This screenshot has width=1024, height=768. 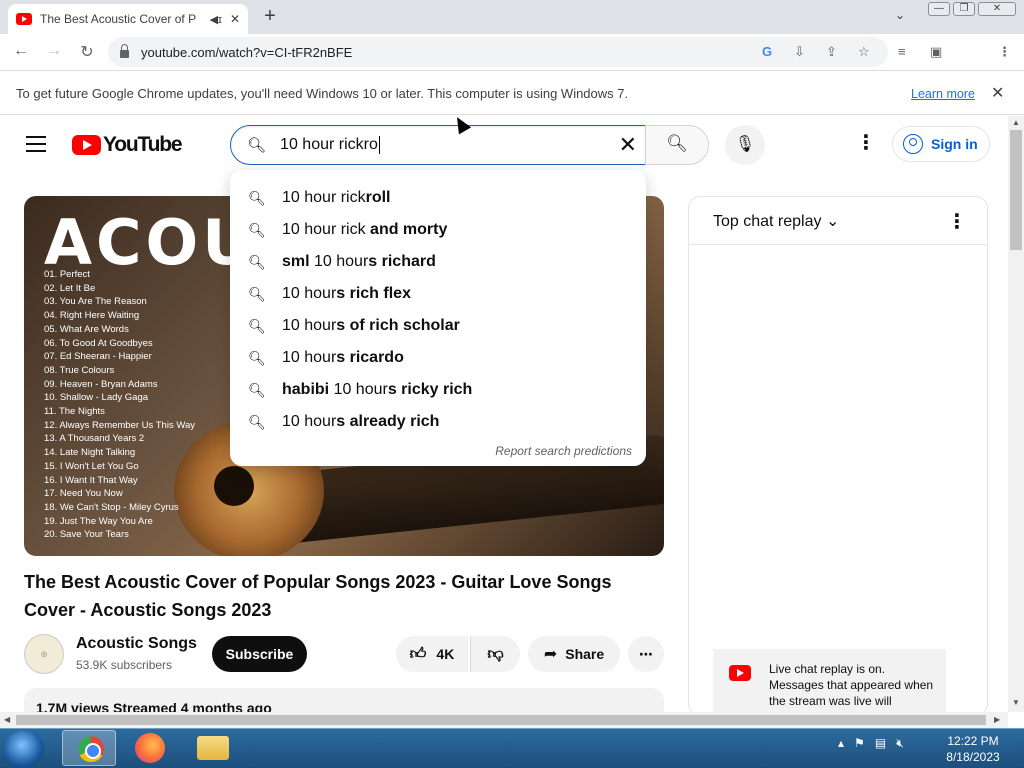 I want to click on speaker-icon: ◀ɪ, so click(x=216, y=19).